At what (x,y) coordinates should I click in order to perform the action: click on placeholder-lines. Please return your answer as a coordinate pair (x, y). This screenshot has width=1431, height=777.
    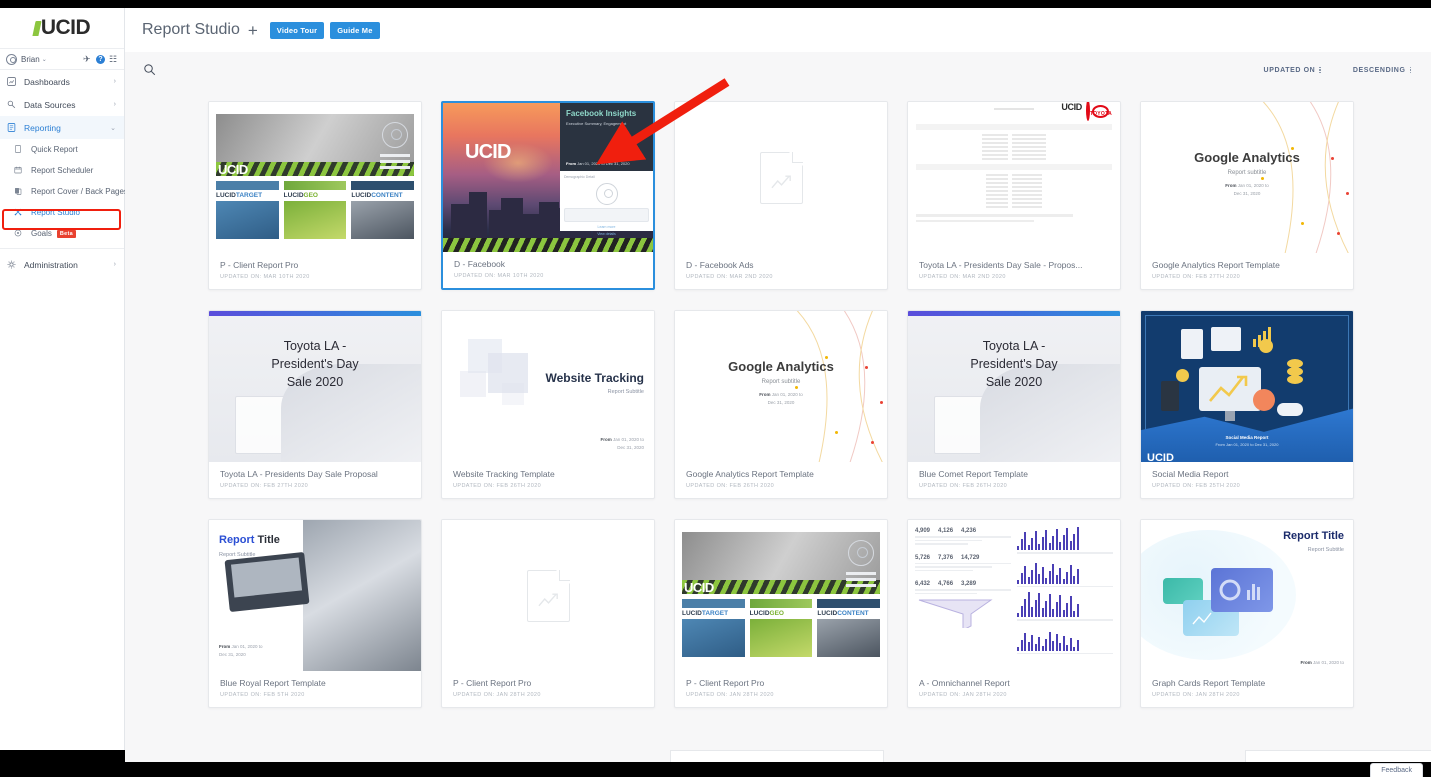
    Looking at the image, I should click on (861, 581).